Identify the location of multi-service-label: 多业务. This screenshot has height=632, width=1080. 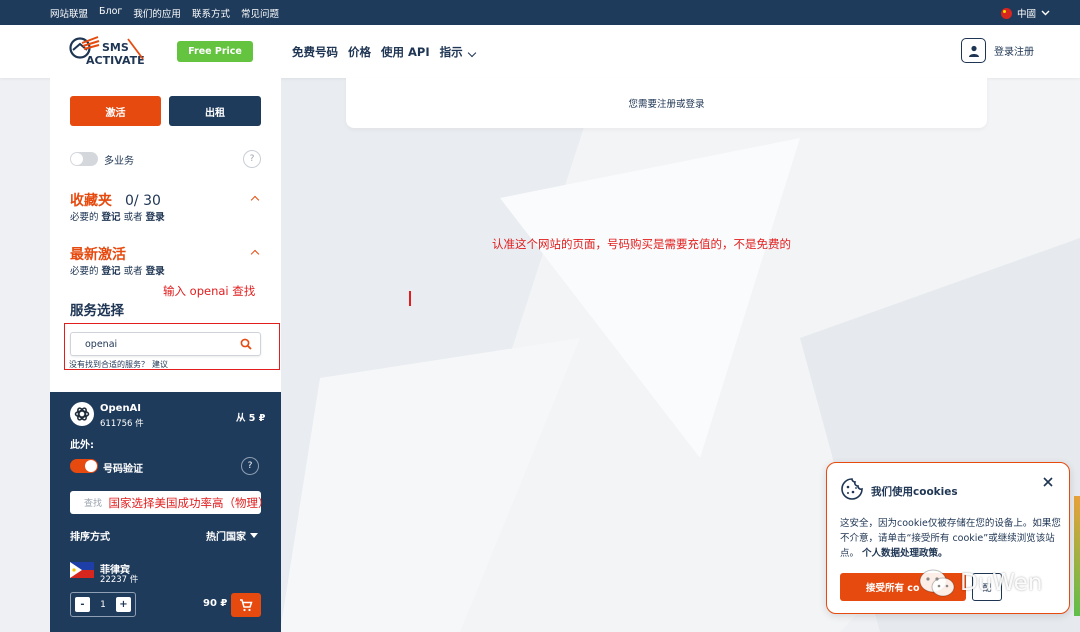
(119, 161).